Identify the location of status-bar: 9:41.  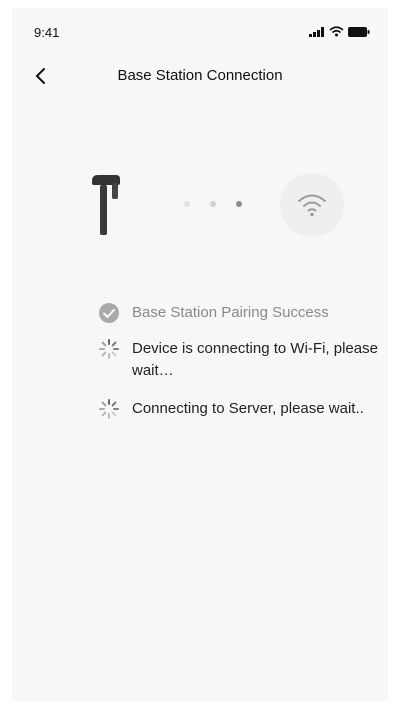
(200, 30).